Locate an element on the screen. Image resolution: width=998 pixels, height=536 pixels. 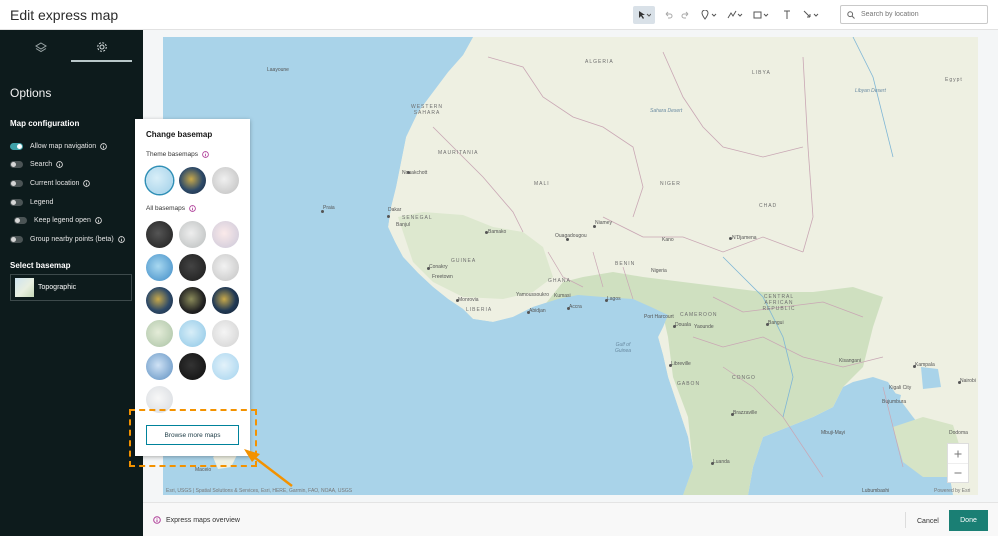
basemap-name: Topographic is located at coordinates (57, 287).